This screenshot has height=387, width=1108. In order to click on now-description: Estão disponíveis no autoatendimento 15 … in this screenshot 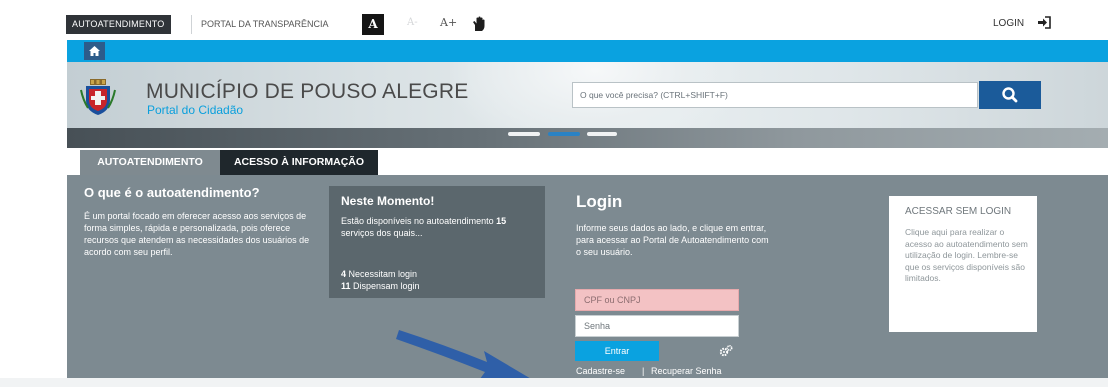, I will do `click(424, 227)`.